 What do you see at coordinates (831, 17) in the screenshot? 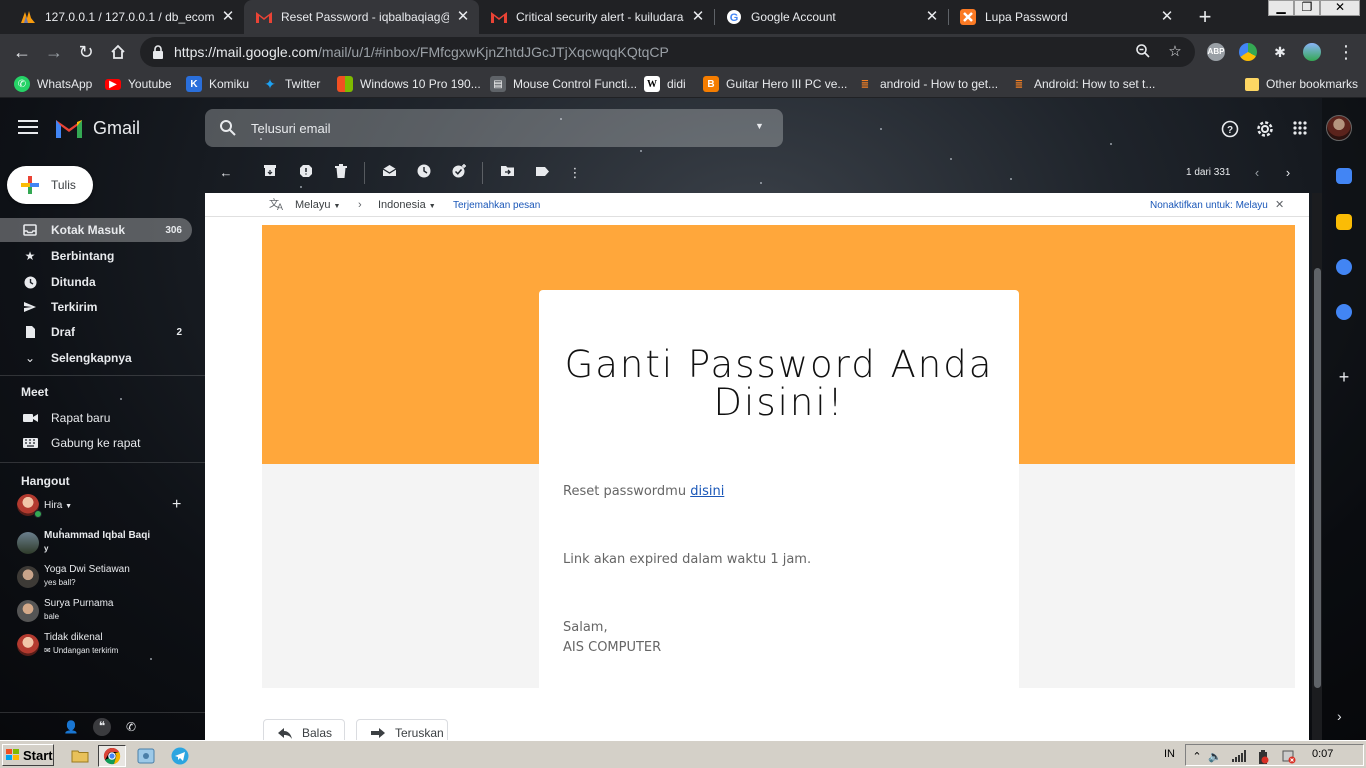
I see `tab-google-account: G Google Account ✕` at bounding box center [831, 17].